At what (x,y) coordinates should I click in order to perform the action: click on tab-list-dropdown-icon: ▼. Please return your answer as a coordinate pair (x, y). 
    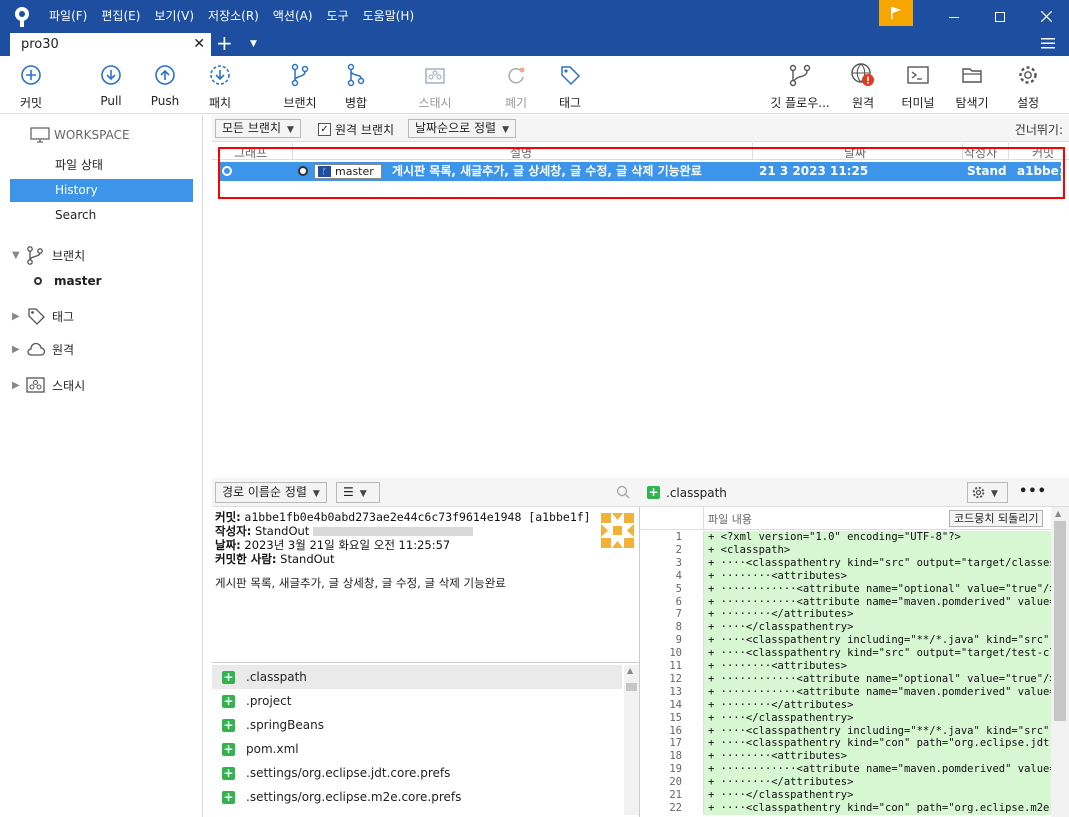
    Looking at the image, I should click on (253, 44).